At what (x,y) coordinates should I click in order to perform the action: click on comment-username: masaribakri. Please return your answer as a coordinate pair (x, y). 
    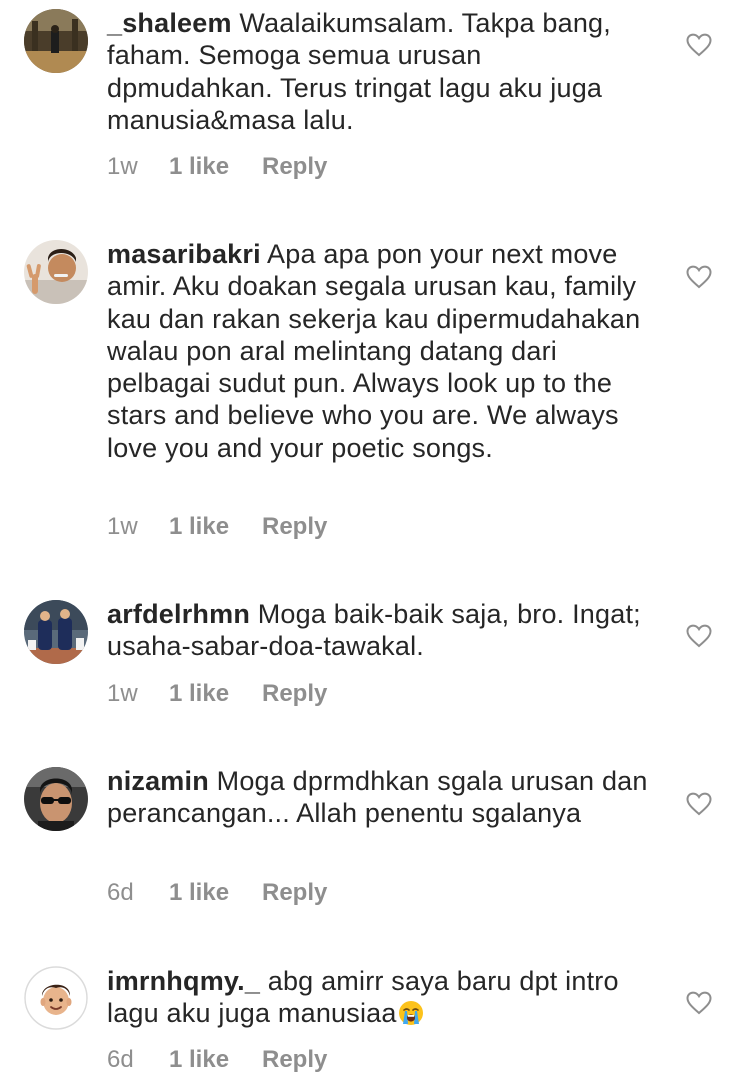
    Looking at the image, I should click on (184, 254).